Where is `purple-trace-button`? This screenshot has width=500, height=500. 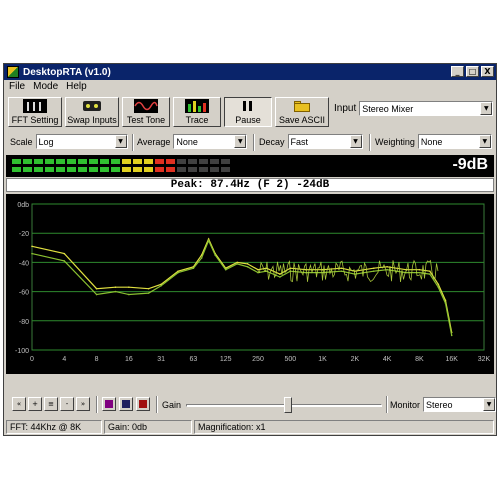 purple-trace-button is located at coordinates (109, 404).